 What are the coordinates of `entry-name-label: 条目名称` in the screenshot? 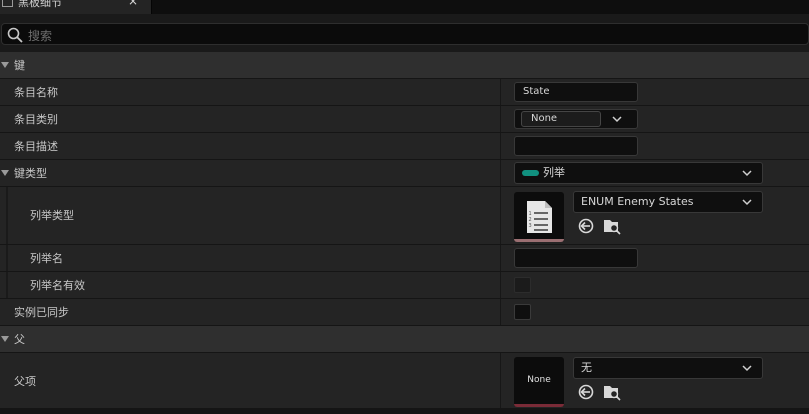 It's located at (36, 92).